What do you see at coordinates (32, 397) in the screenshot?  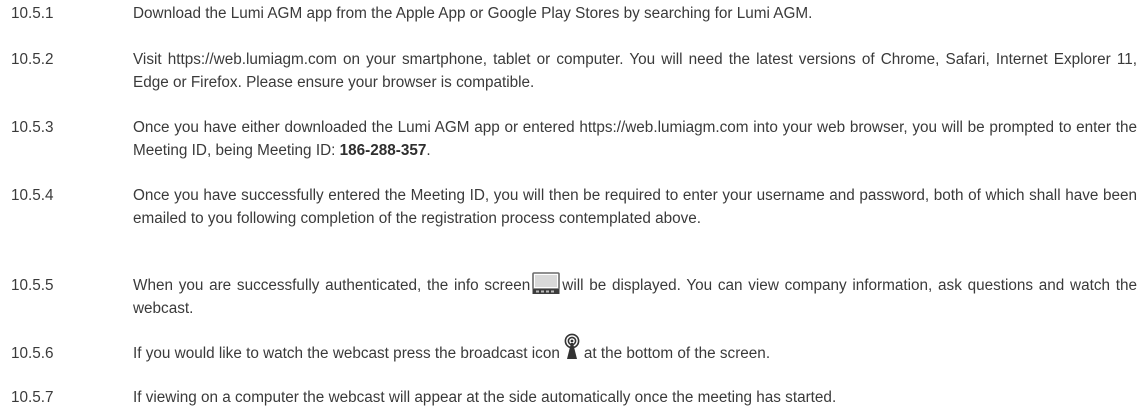 I see `clause-number: 10.5.7` at bounding box center [32, 397].